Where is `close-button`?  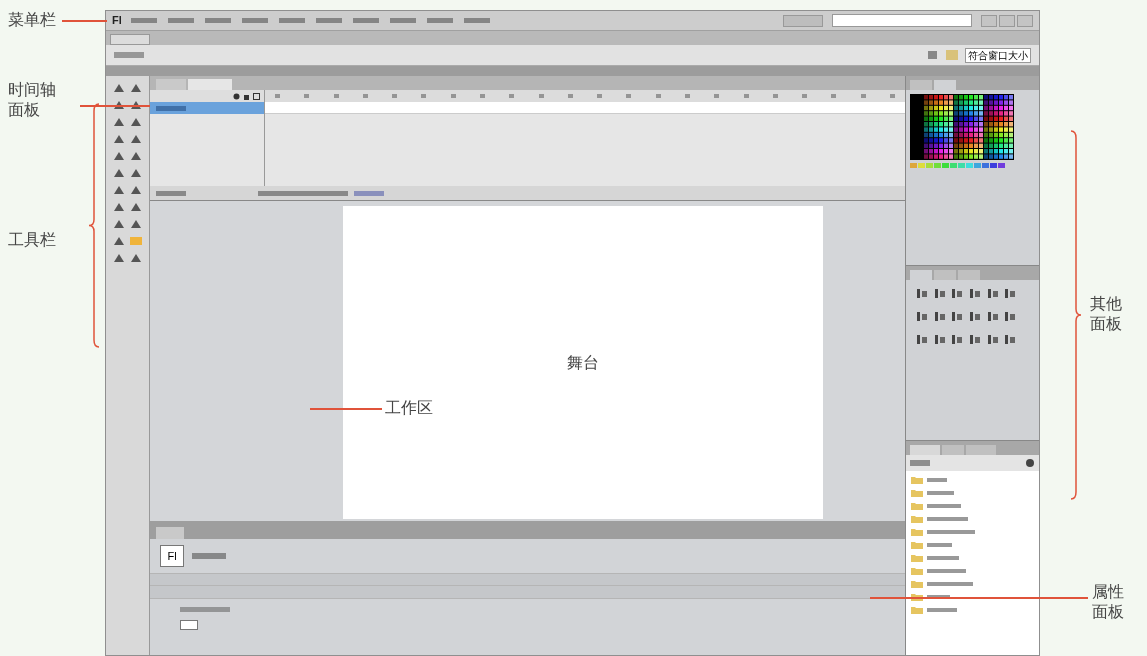 close-button is located at coordinates (1025, 20).